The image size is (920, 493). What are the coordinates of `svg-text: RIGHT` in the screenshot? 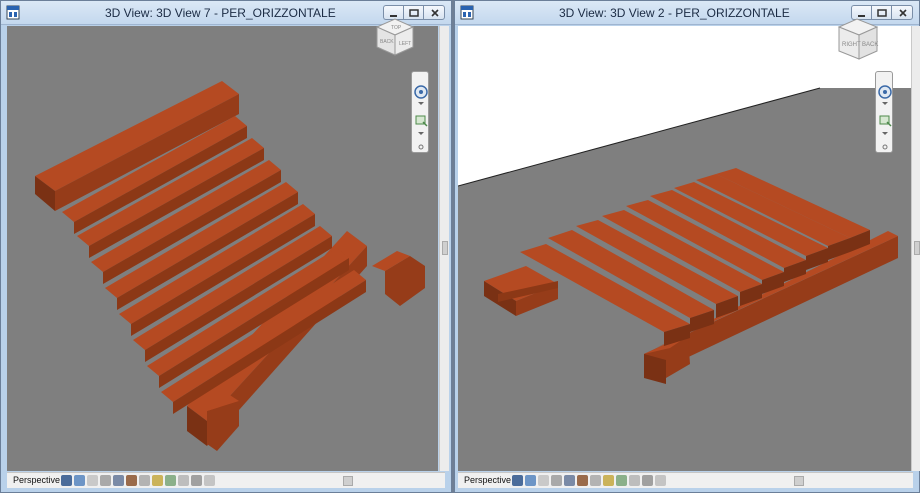 It's located at (851, 45).